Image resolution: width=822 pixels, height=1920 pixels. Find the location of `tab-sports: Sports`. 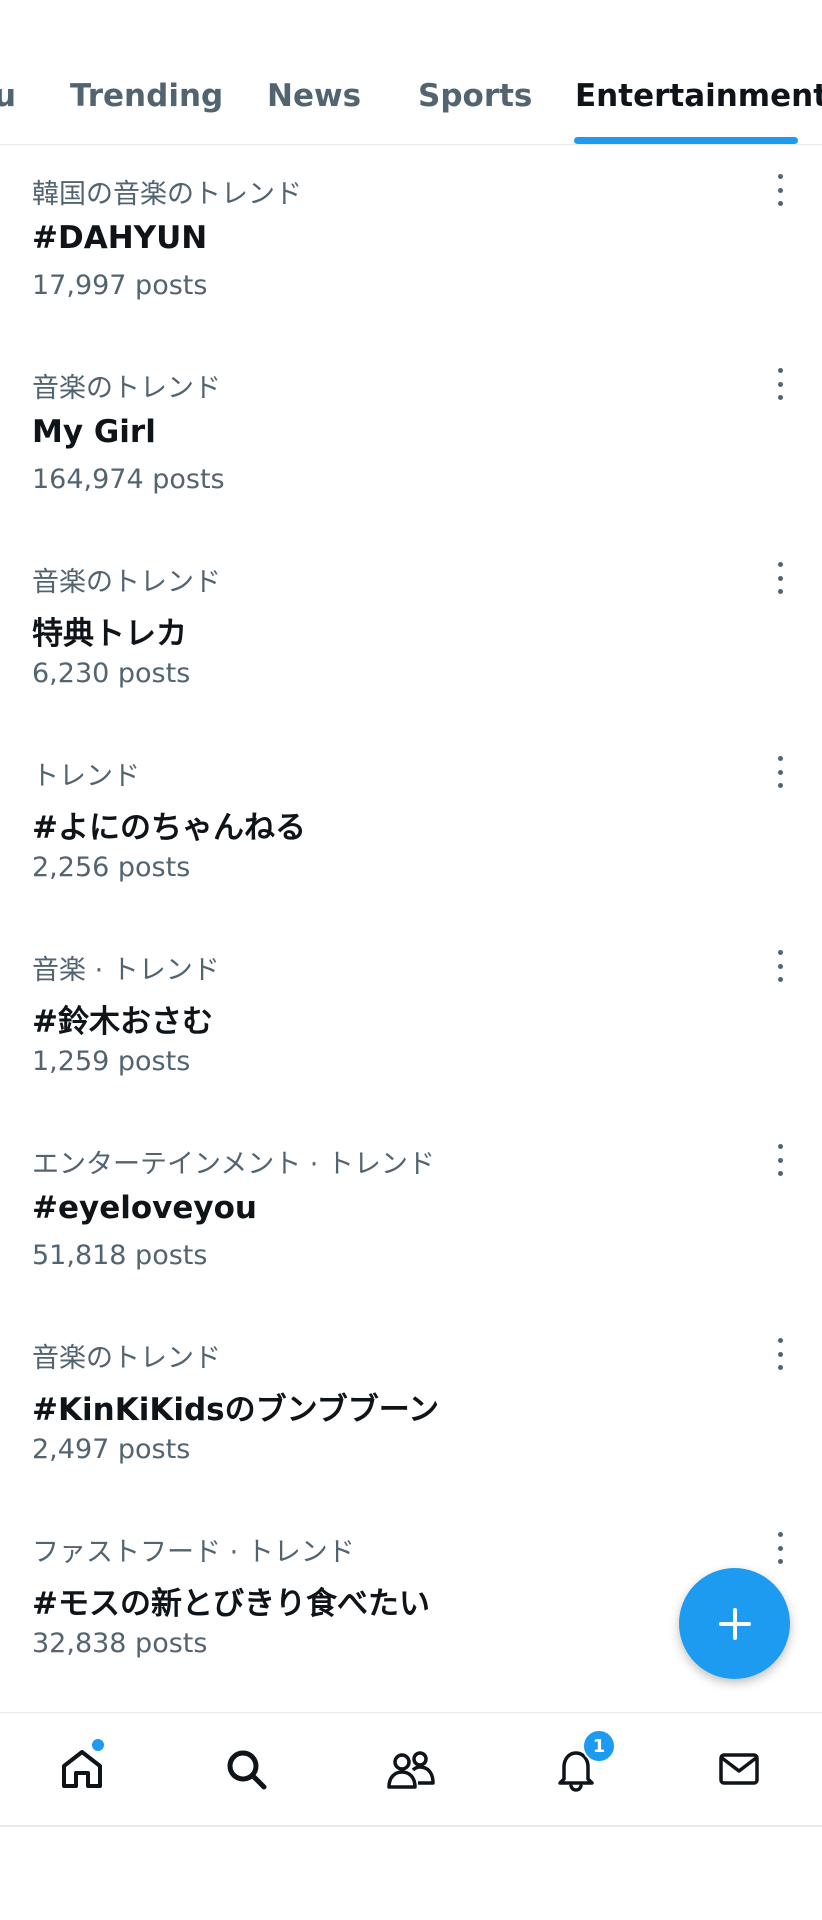

tab-sports: Sports is located at coordinates (475, 96).